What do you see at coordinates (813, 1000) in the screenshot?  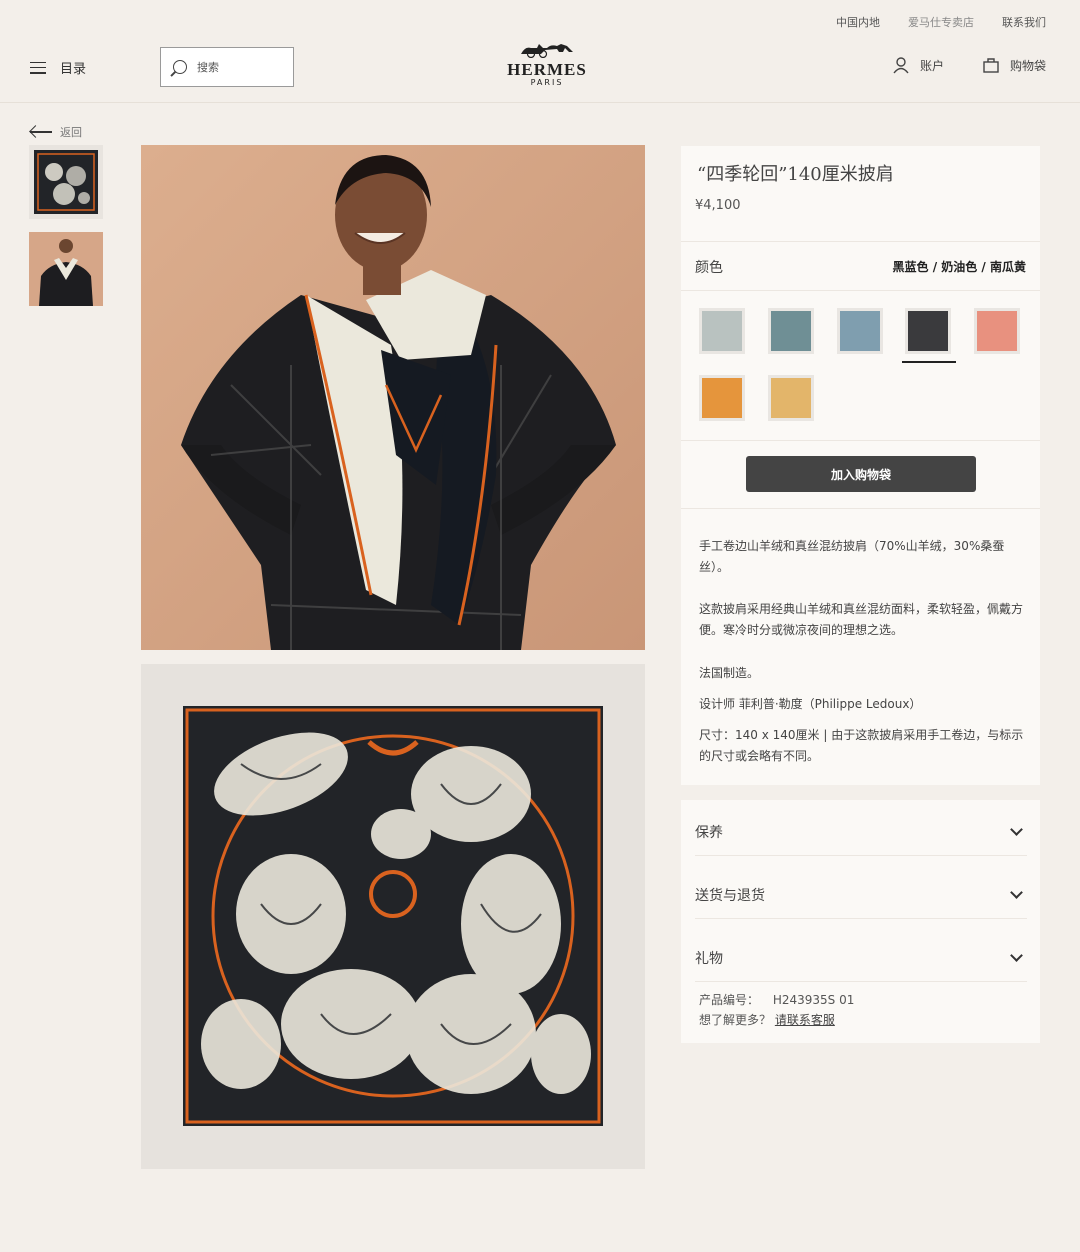 I see `reference-value: H243935S 01` at bounding box center [813, 1000].